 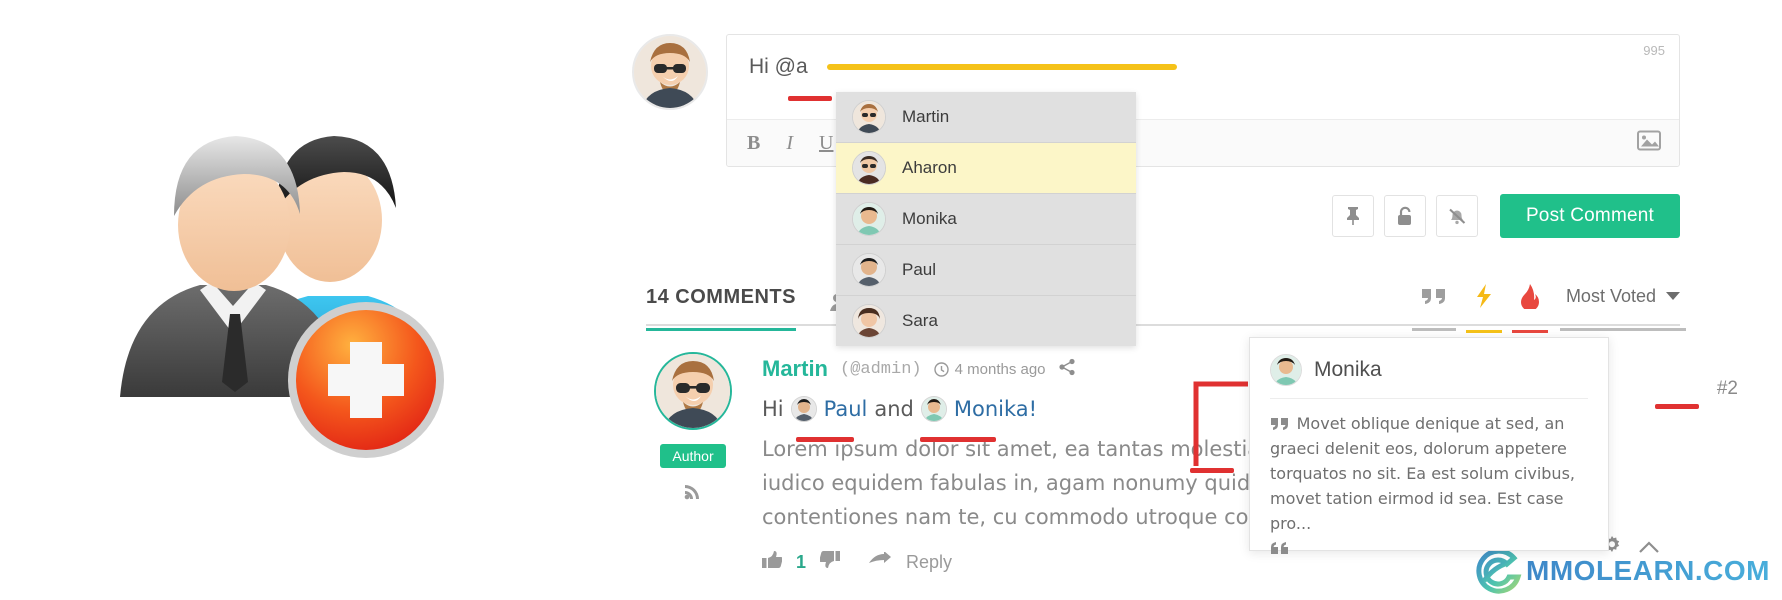 I want to click on typed-highlight-bar, so click(x=1002, y=67).